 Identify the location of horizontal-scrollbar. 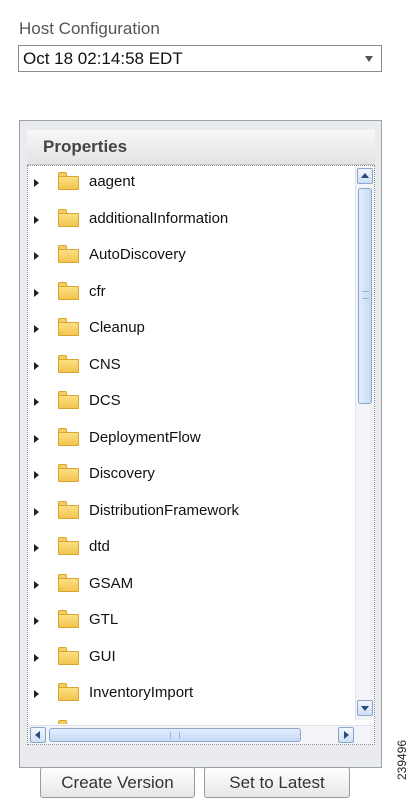
(201, 734).